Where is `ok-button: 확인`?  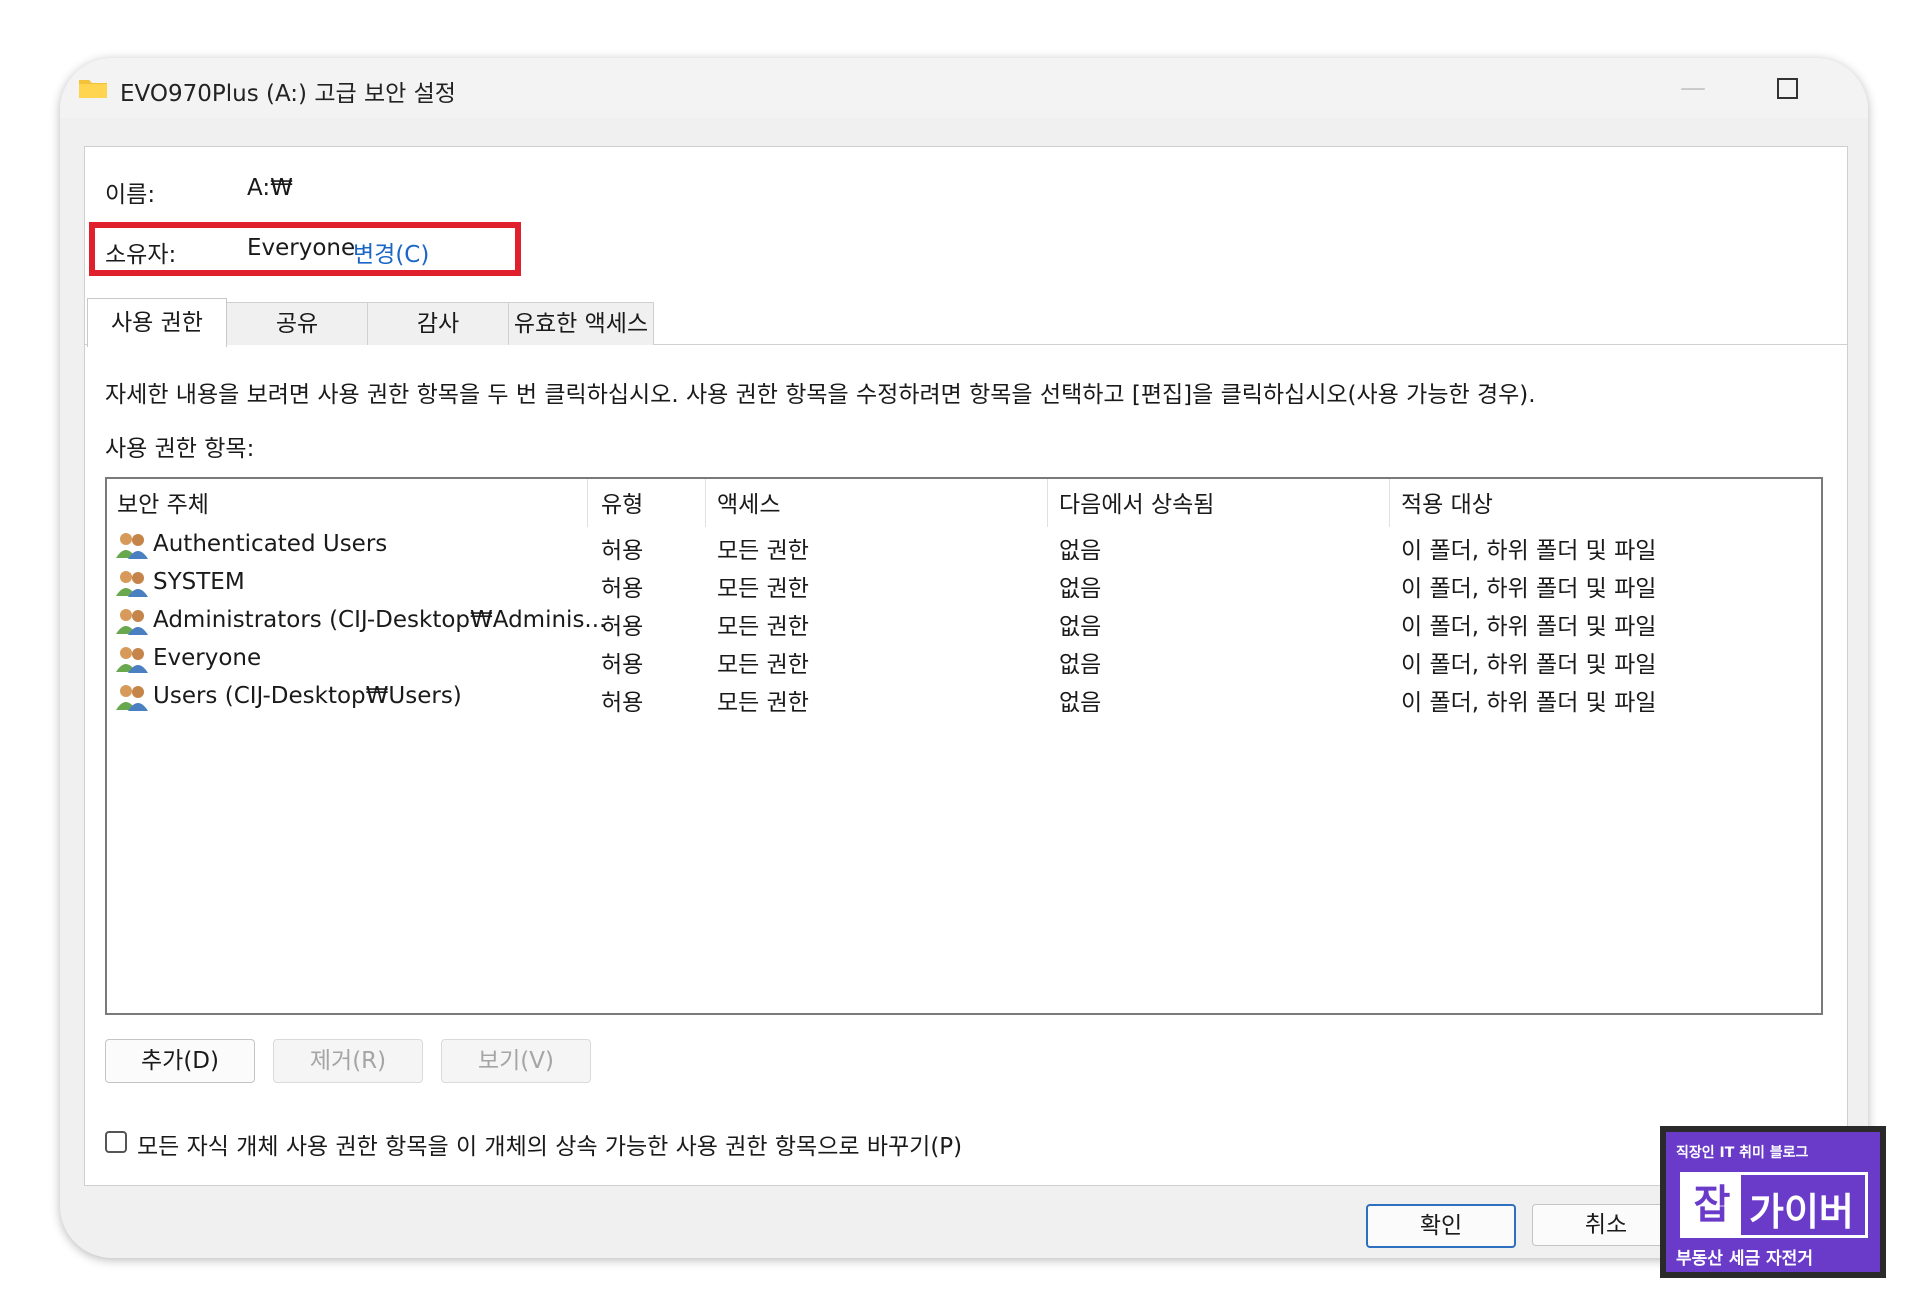
ok-button: 확인 is located at coordinates (1441, 1226).